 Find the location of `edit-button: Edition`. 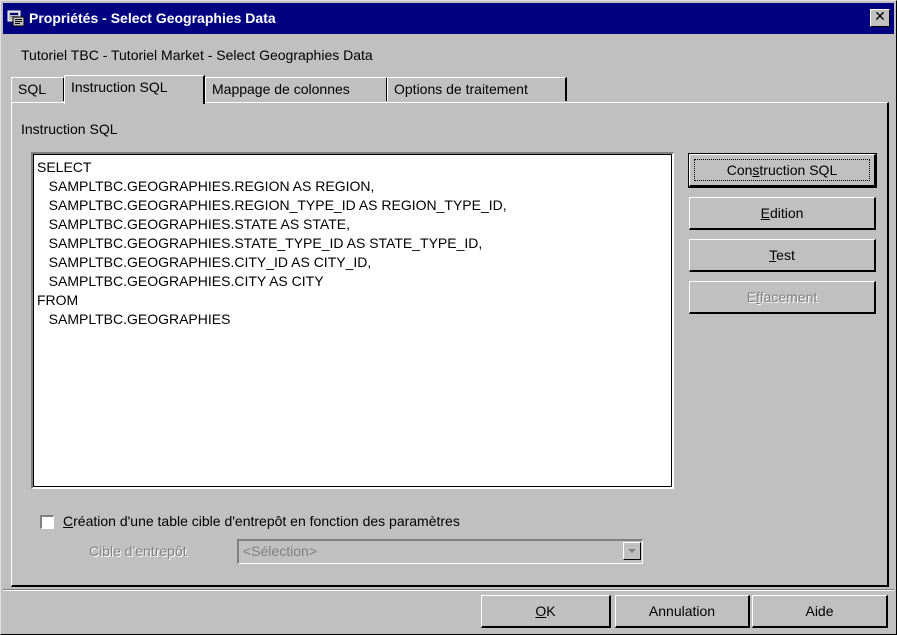

edit-button: Edition is located at coordinates (782, 213).